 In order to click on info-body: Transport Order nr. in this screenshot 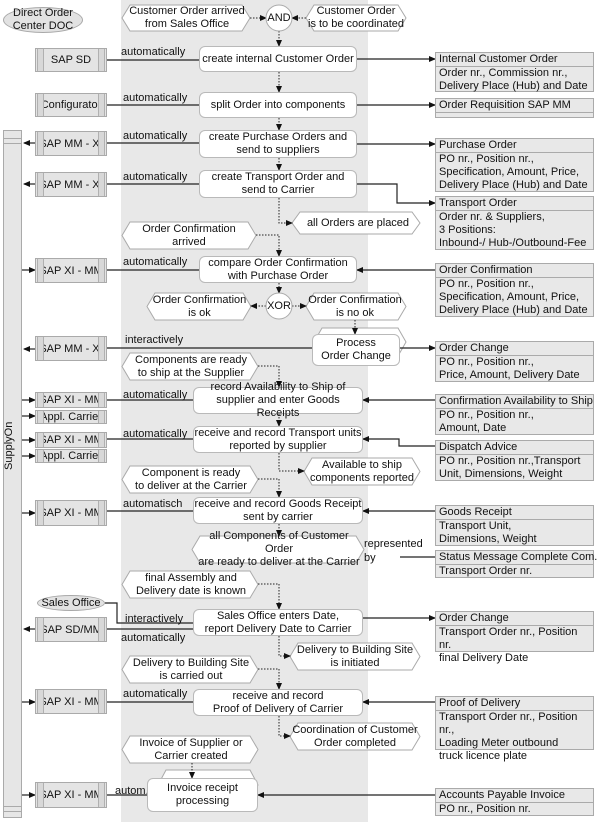, I will do `click(486, 571)`.